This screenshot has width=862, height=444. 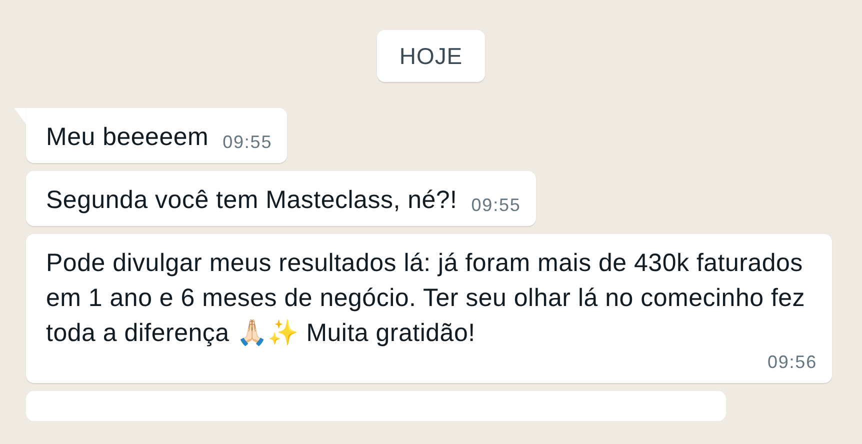 What do you see at coordinates (792, 362) in the screenshot?
I see `message-time: 09:56` at bounding box center [792, 362].